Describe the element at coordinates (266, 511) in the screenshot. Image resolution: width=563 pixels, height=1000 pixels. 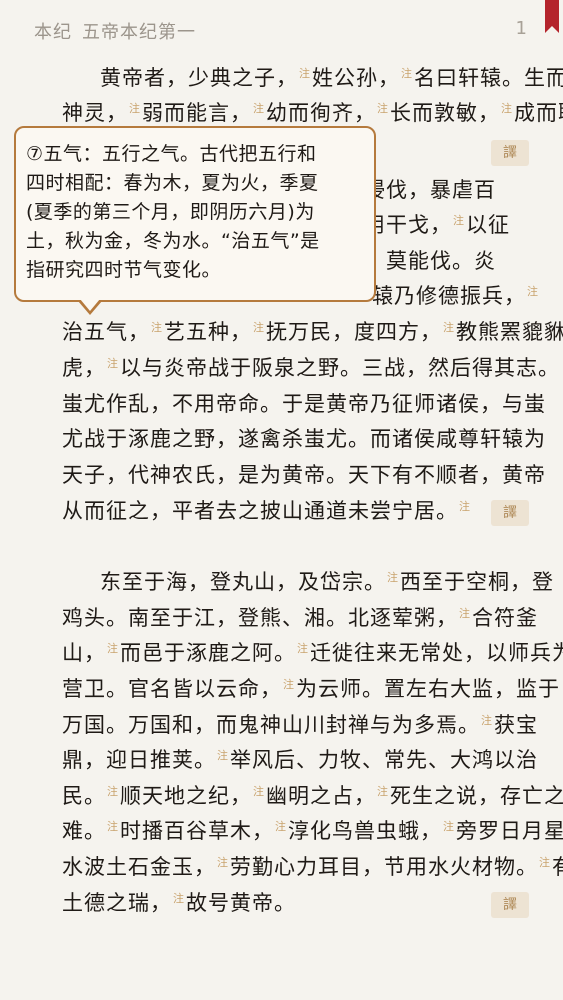
I see `text-line: 从而征之，平者去之披山通道未尝宁居。注` at that location.